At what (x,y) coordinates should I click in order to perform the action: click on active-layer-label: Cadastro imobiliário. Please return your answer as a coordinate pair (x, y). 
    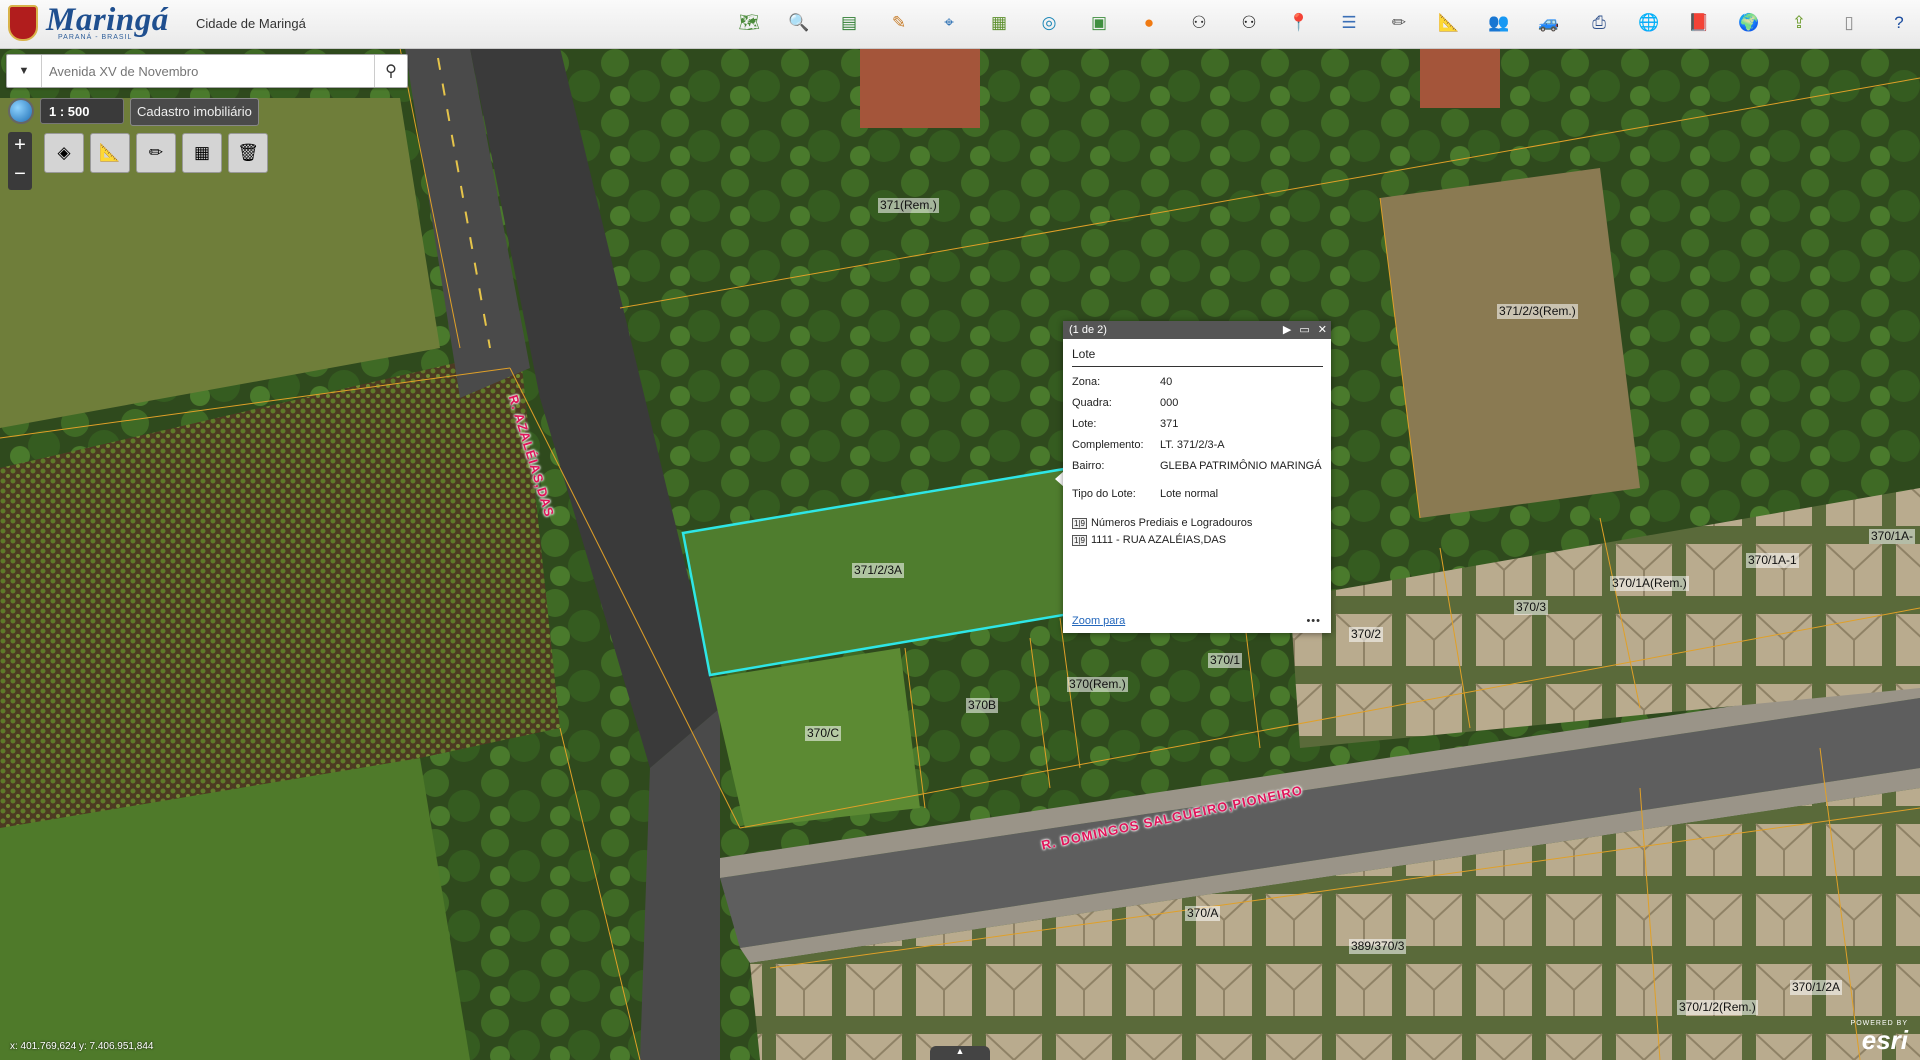
    Looking at the image, I should click on (194, 112).